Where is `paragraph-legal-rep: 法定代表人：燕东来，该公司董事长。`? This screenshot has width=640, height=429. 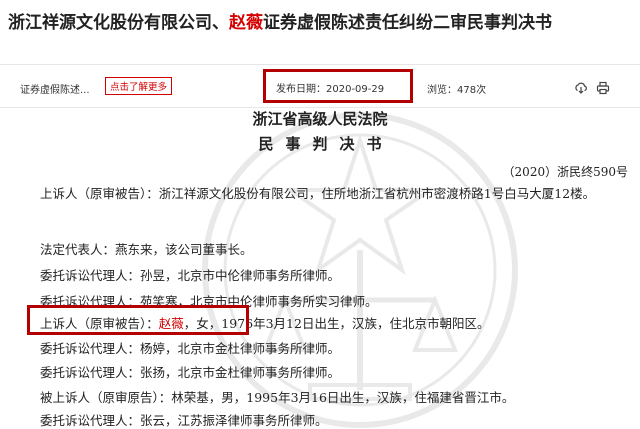 paragraph-legal-rep: 法定代表人：燕东来，该公司董事长。 is located at coordinates (146, 248).